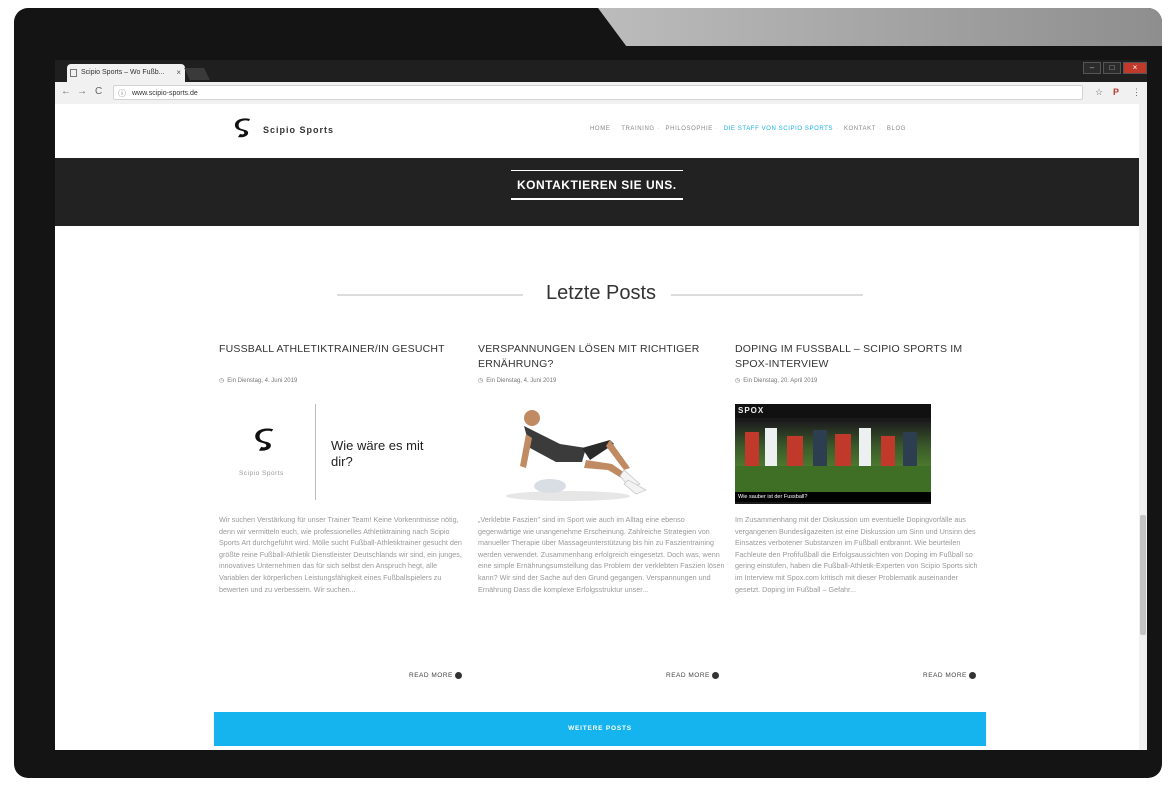  I want to click on image-slogan: Wie wäre es mit dir?, so click(377, 453).